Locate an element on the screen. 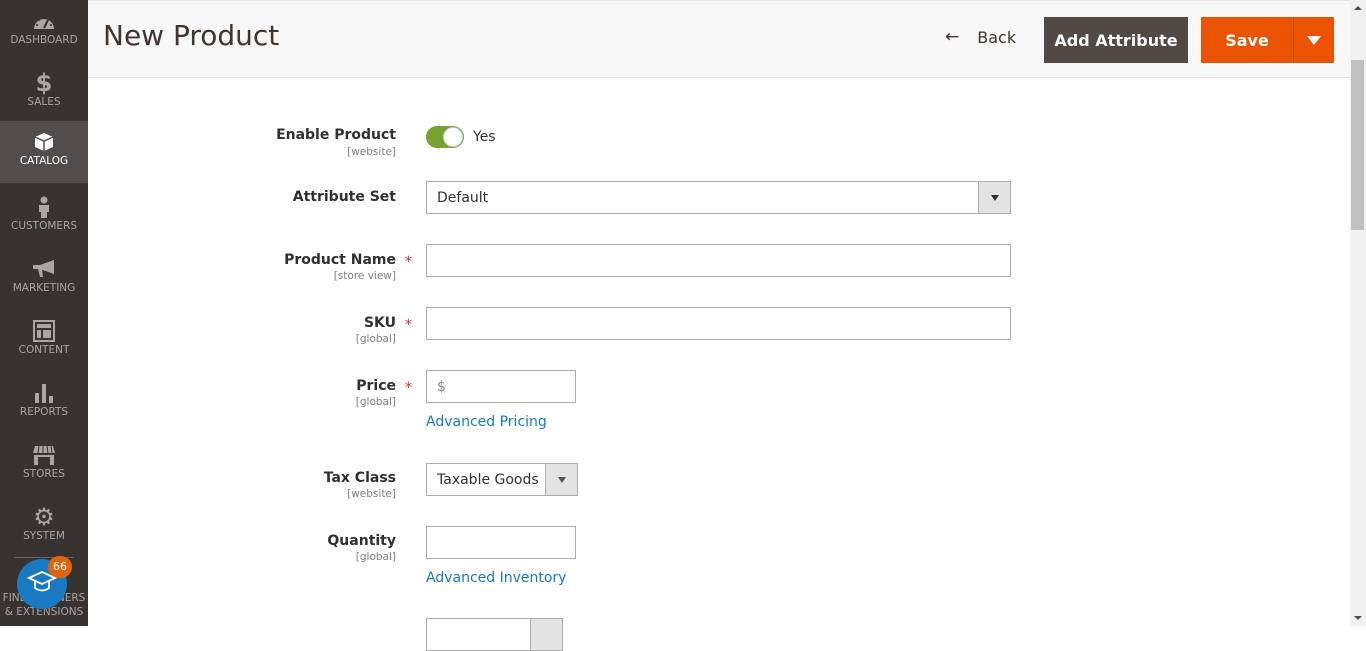 The width and height of the screenshot is (1366, 651). sidebar-item-label: STORES is located at coordinates (44, 474).